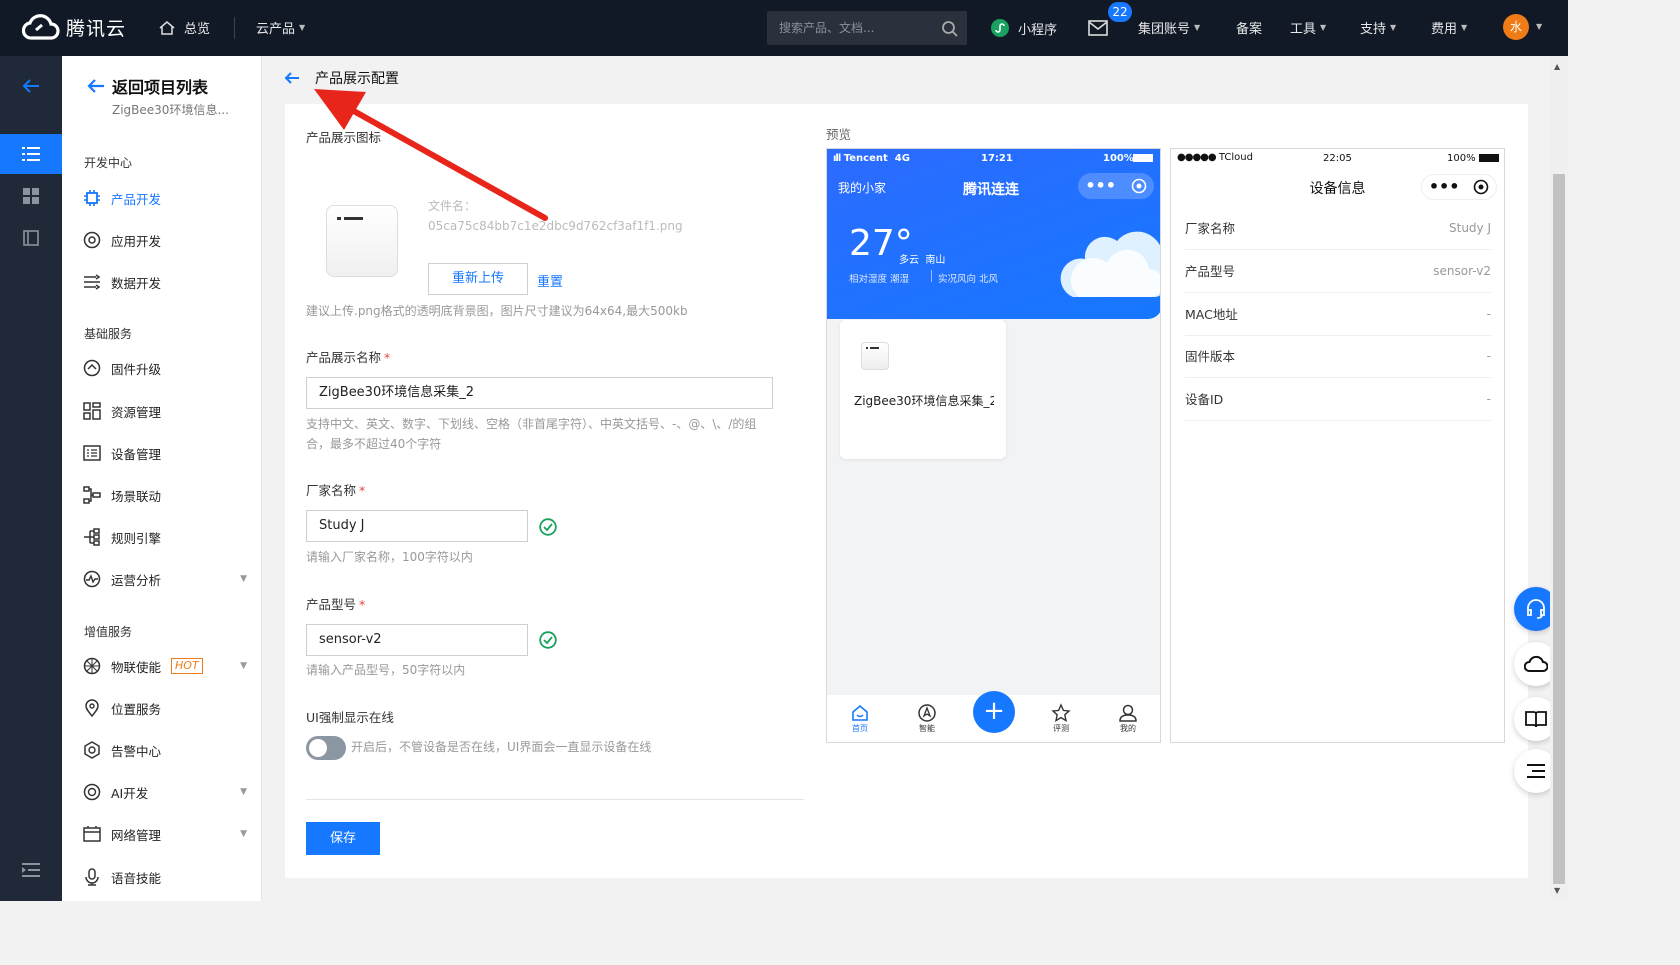 The height and width of the screenshot is (965, 1680). I want to click on section-value-added: 增值服务, so click(108, 632).